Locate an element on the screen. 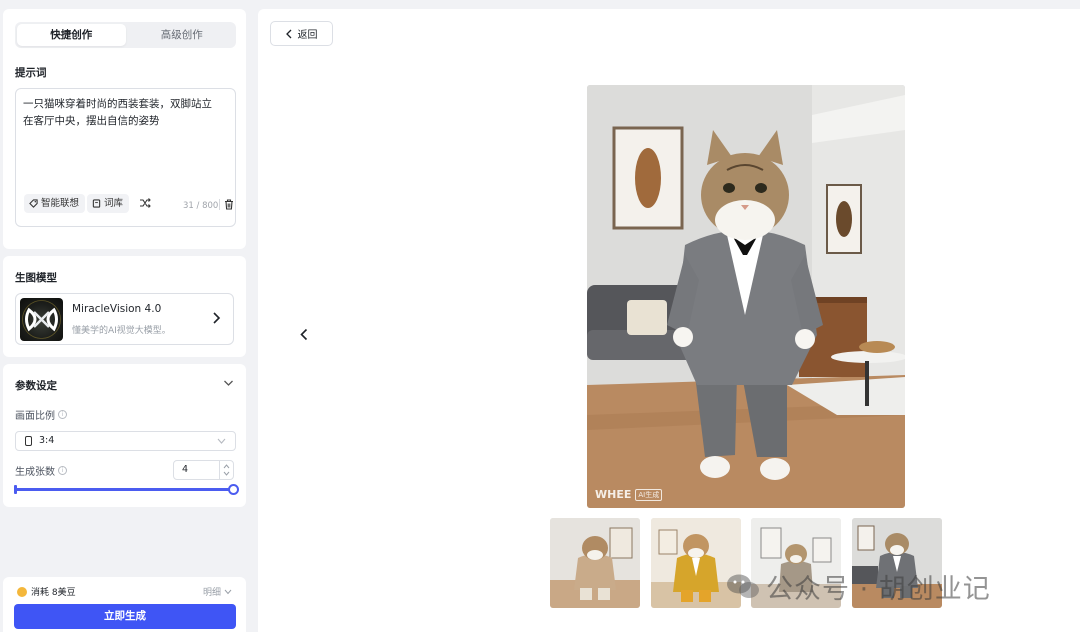  watermark-brand: WHEE is located at coordinates (613, 494).